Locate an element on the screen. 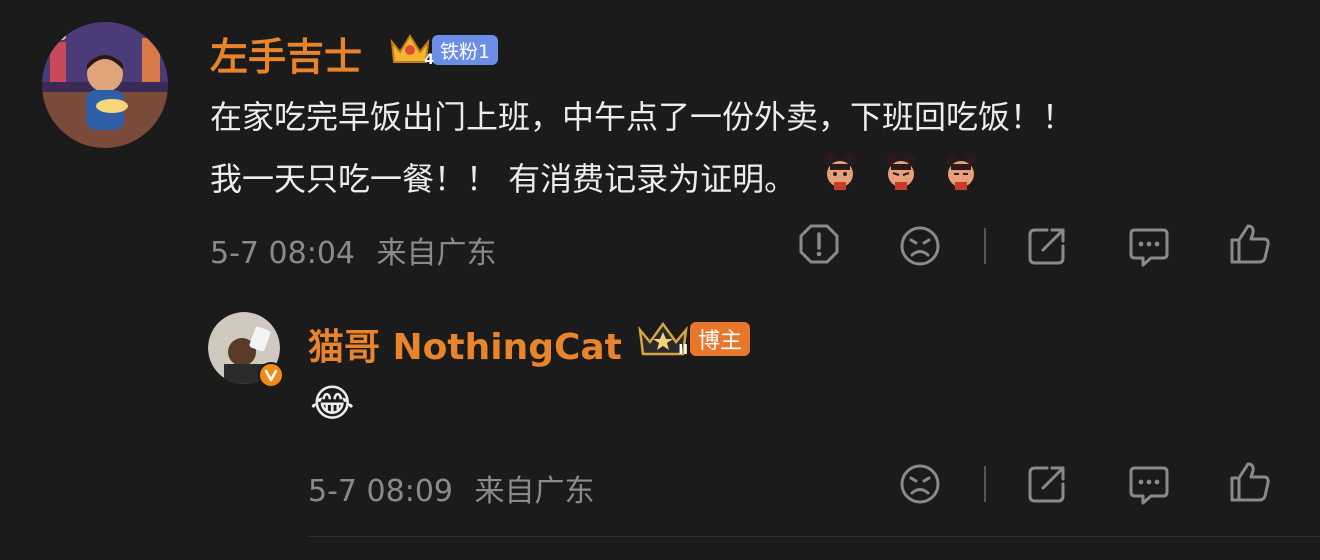 The height and width of the screenshot is (560, 1320). badge-label: 博主 is located at coordinates (720, 339).